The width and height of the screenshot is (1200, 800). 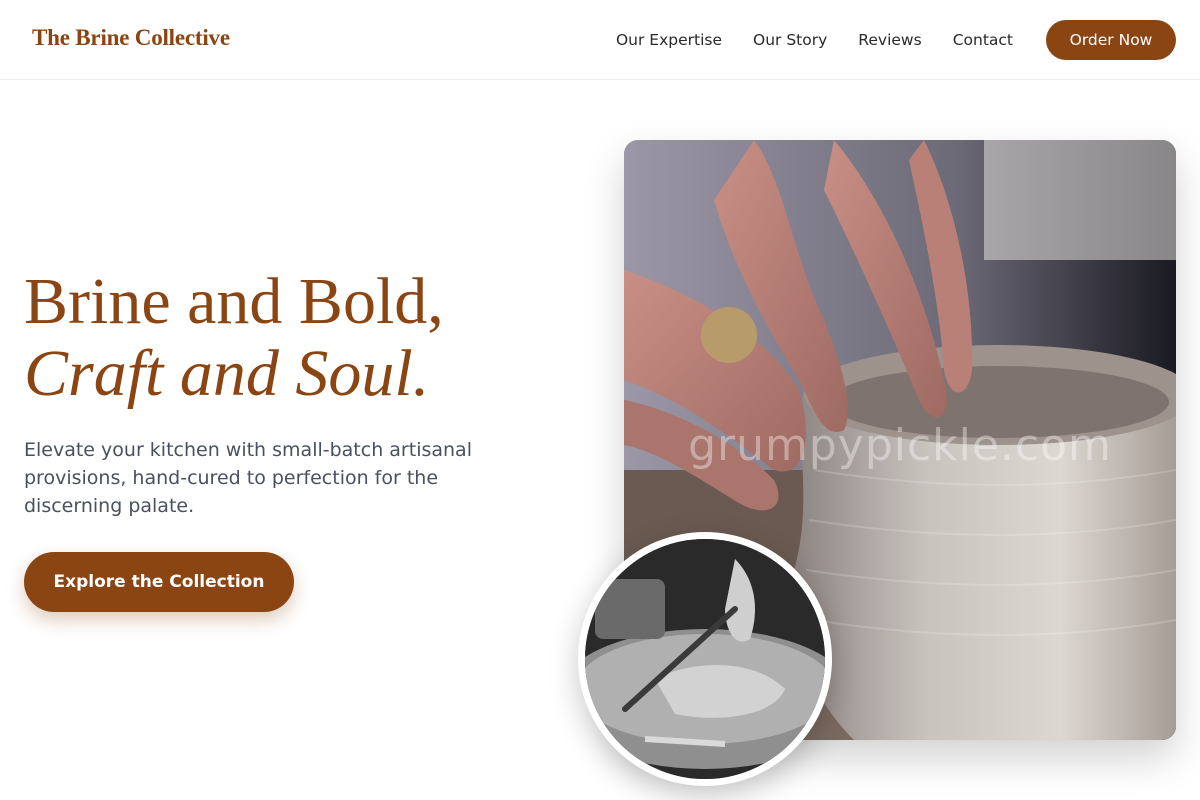 I want to click on hero-title: Brine and Bold, Craft and Soul., so click(x=234, y=338).